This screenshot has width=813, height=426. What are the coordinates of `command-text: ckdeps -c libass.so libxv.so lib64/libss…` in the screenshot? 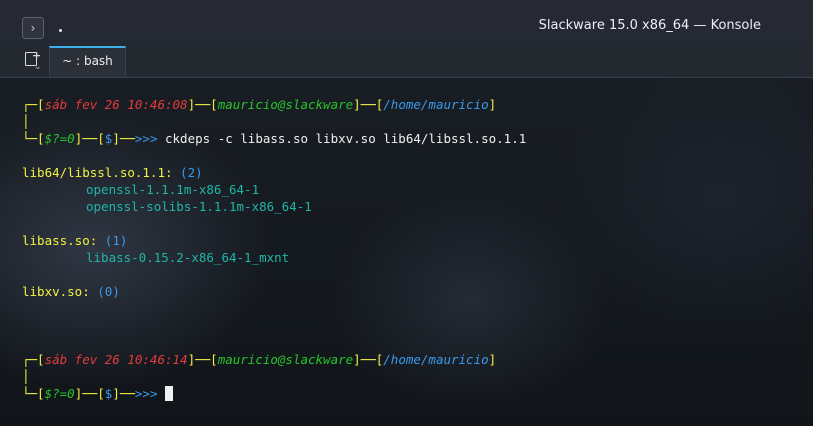 It's located at (342, 138).